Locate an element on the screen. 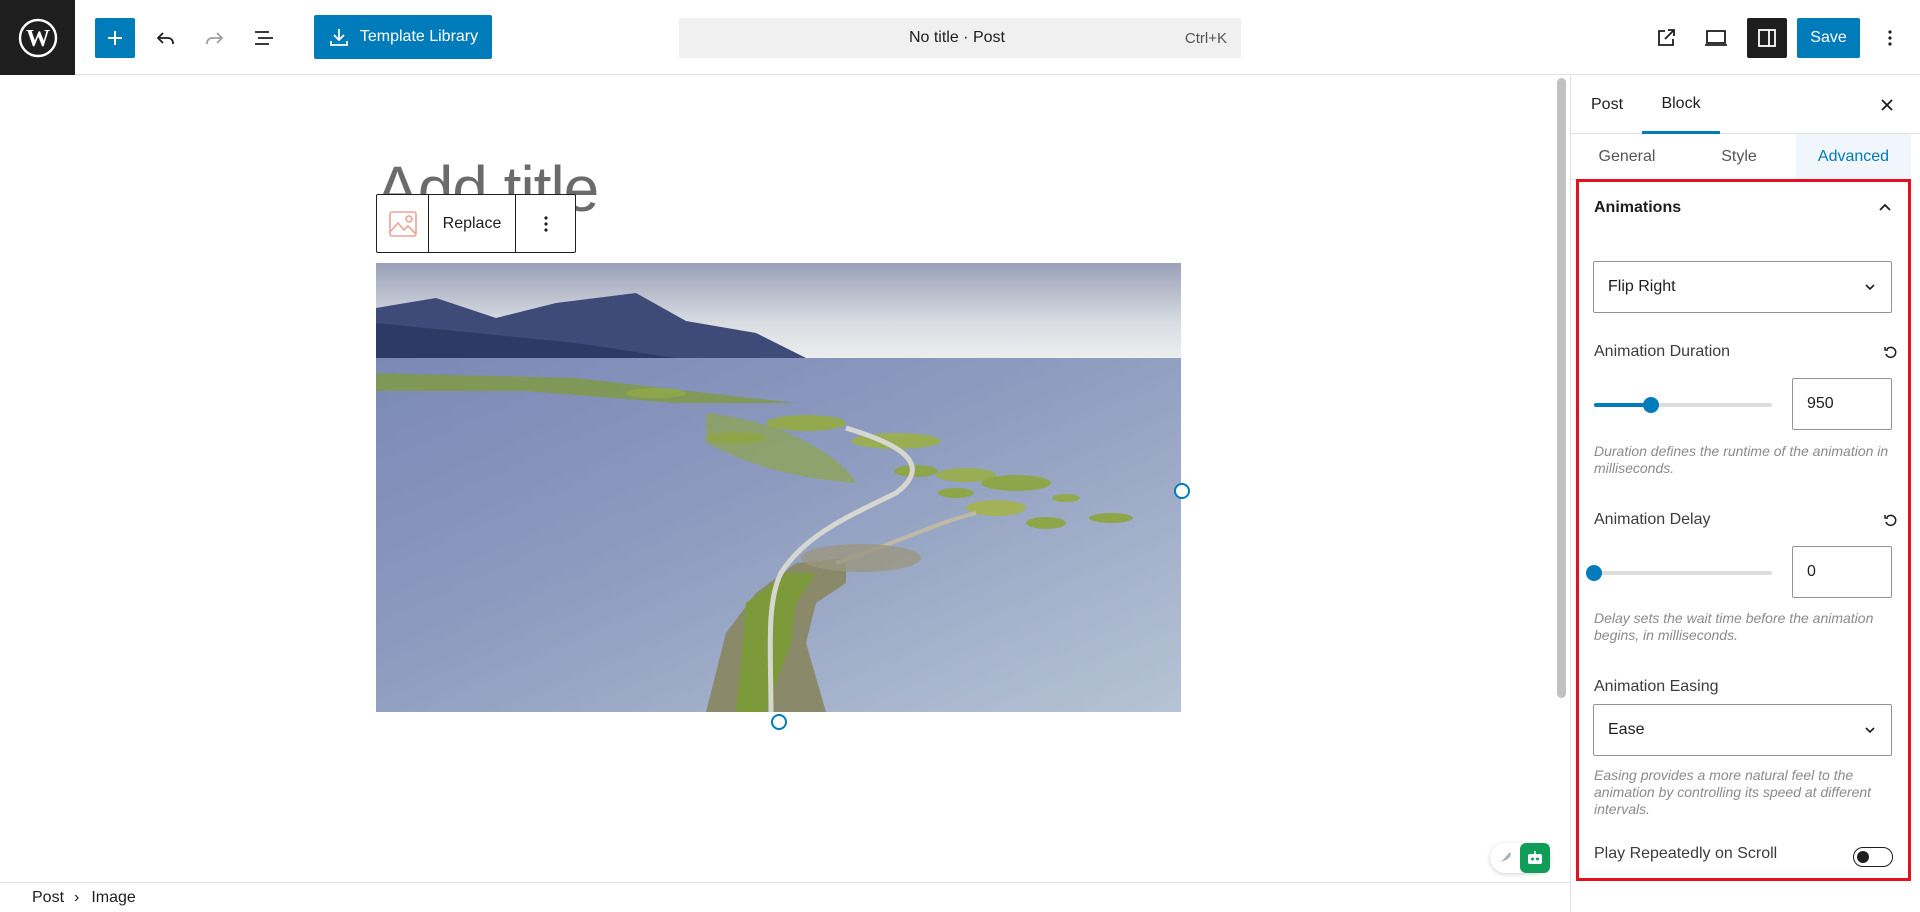 The image size is (1920, 912). animation-duration-input: 950 is located at coordinates (1842, 404).